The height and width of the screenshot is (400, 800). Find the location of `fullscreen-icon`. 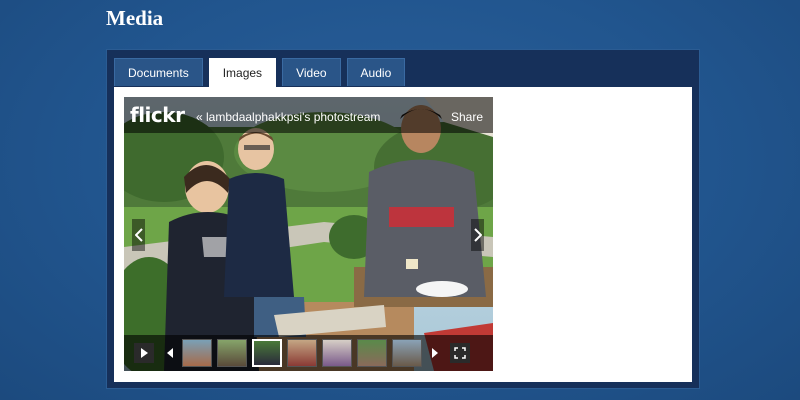

fullscreen-icon is located at coordinates (460, 353).